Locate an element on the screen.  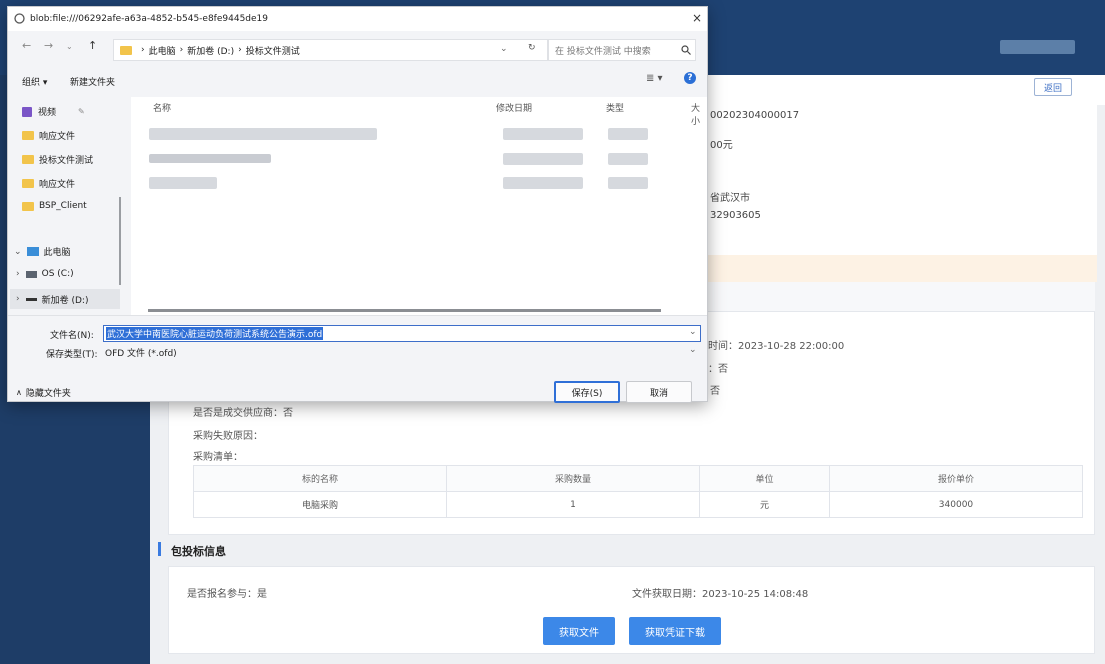
chevron-up-icon: ∧ is located at coordinates (19, 392).